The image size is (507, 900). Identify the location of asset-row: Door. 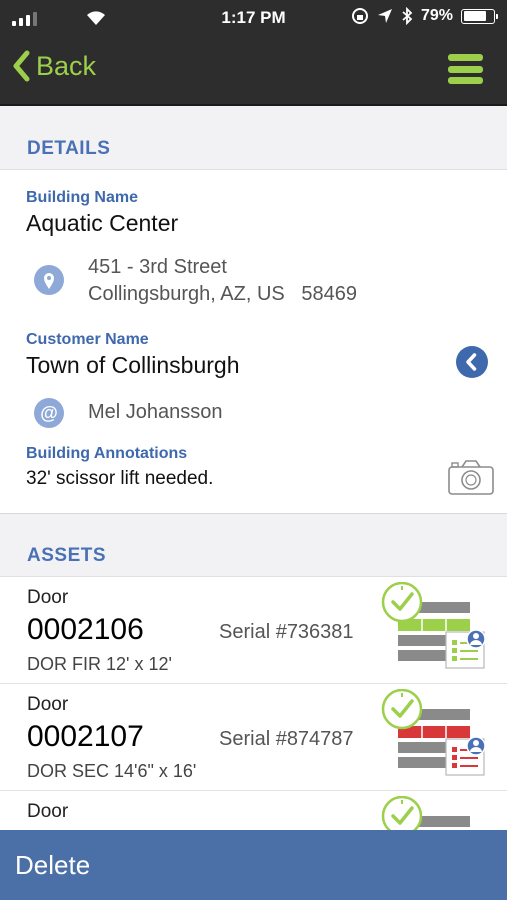
(253, 810).